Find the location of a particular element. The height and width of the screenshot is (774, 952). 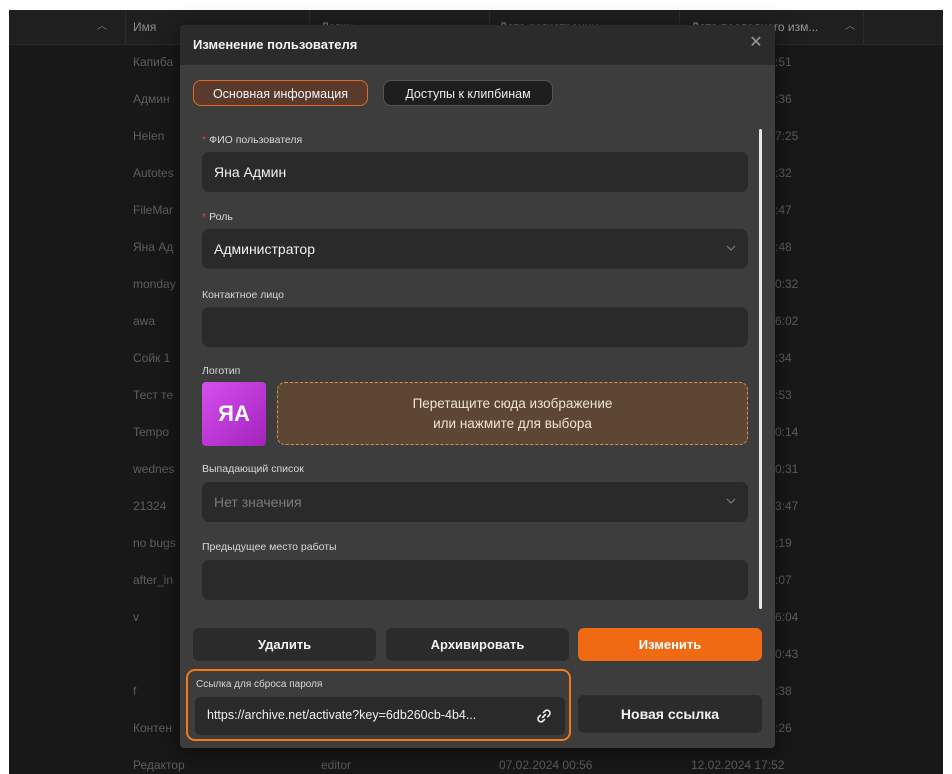

scrollbar is located at coordinates (760, 369).